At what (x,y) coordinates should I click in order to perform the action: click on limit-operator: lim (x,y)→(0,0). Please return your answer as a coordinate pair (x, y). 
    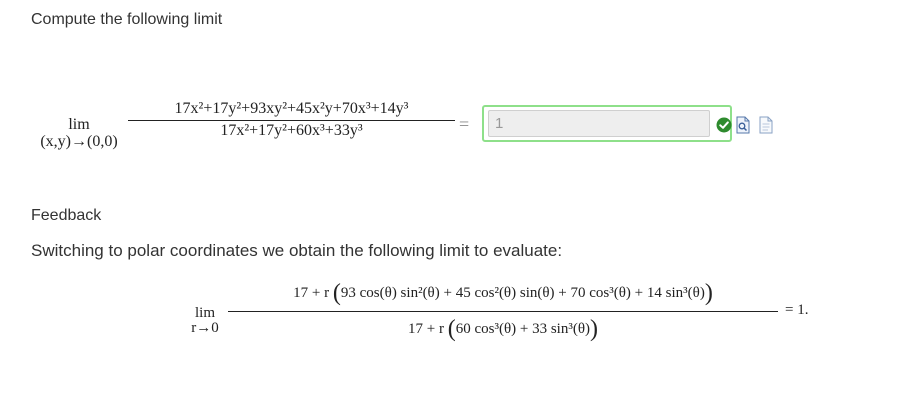
    Looking at the image, I should click on (79, 133).